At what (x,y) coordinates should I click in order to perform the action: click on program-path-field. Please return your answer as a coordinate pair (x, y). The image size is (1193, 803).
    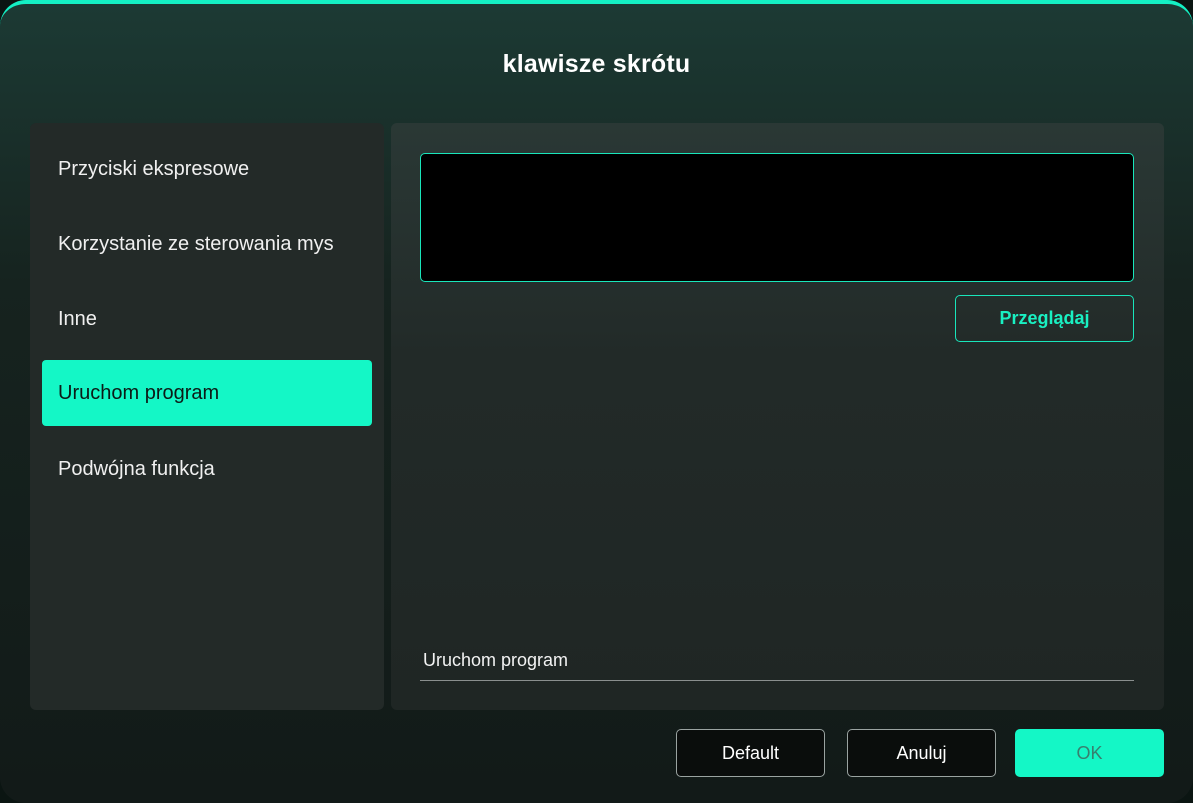
    Looking at the image, I should click on (777, 217).